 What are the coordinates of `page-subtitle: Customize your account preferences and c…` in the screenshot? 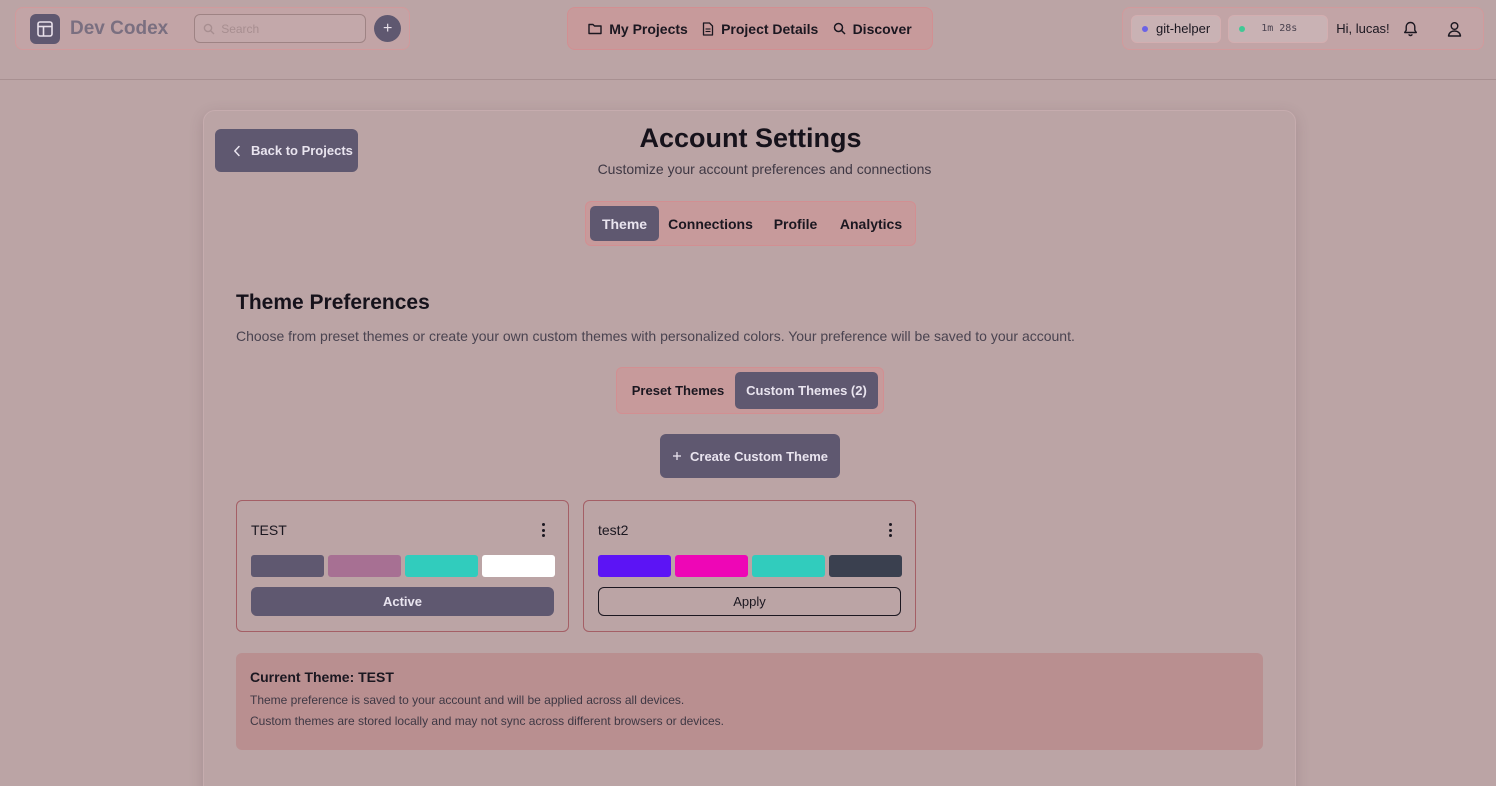 It's located at (764, 169).